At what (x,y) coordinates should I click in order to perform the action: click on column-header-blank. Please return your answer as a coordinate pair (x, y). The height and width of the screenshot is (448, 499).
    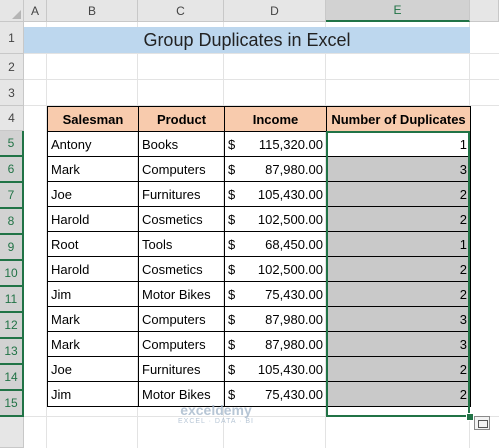
    Looking at the image, I should click on (484, 11).